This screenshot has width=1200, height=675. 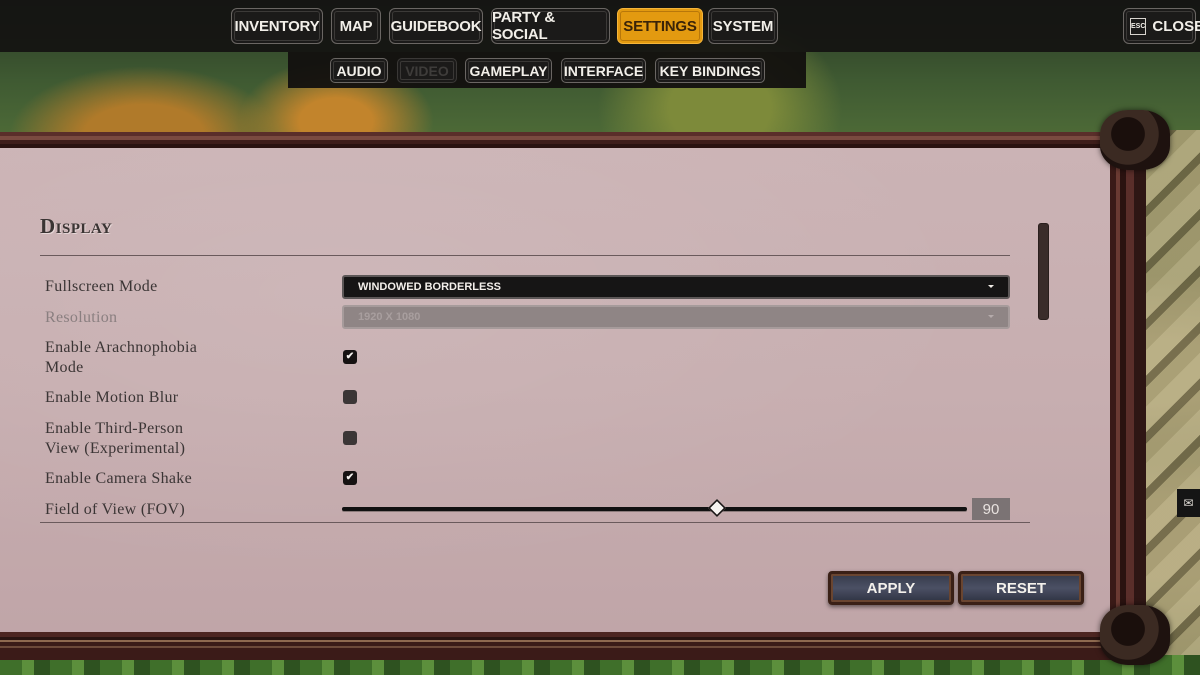 I want to click on mail-icon: ✉, so click(x=1188, y=503).